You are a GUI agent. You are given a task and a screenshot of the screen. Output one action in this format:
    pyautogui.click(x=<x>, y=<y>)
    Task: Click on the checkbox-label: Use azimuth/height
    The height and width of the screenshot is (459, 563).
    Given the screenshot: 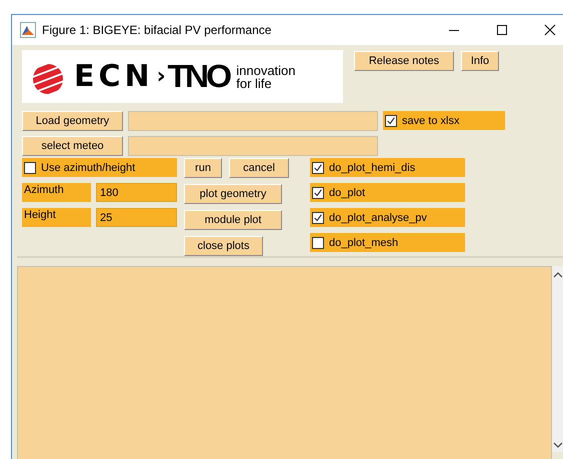 What is the action you would take?
    pyautogui.click(x=88, y=168)
    